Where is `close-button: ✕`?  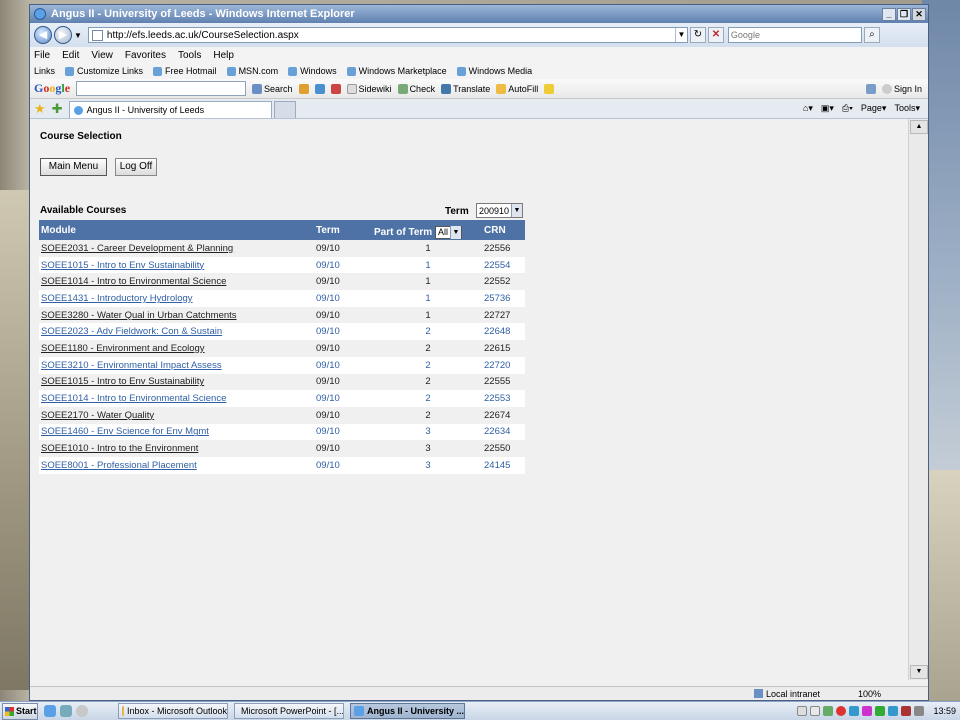
close-button: ✕ is located at coordinates (919, 14).